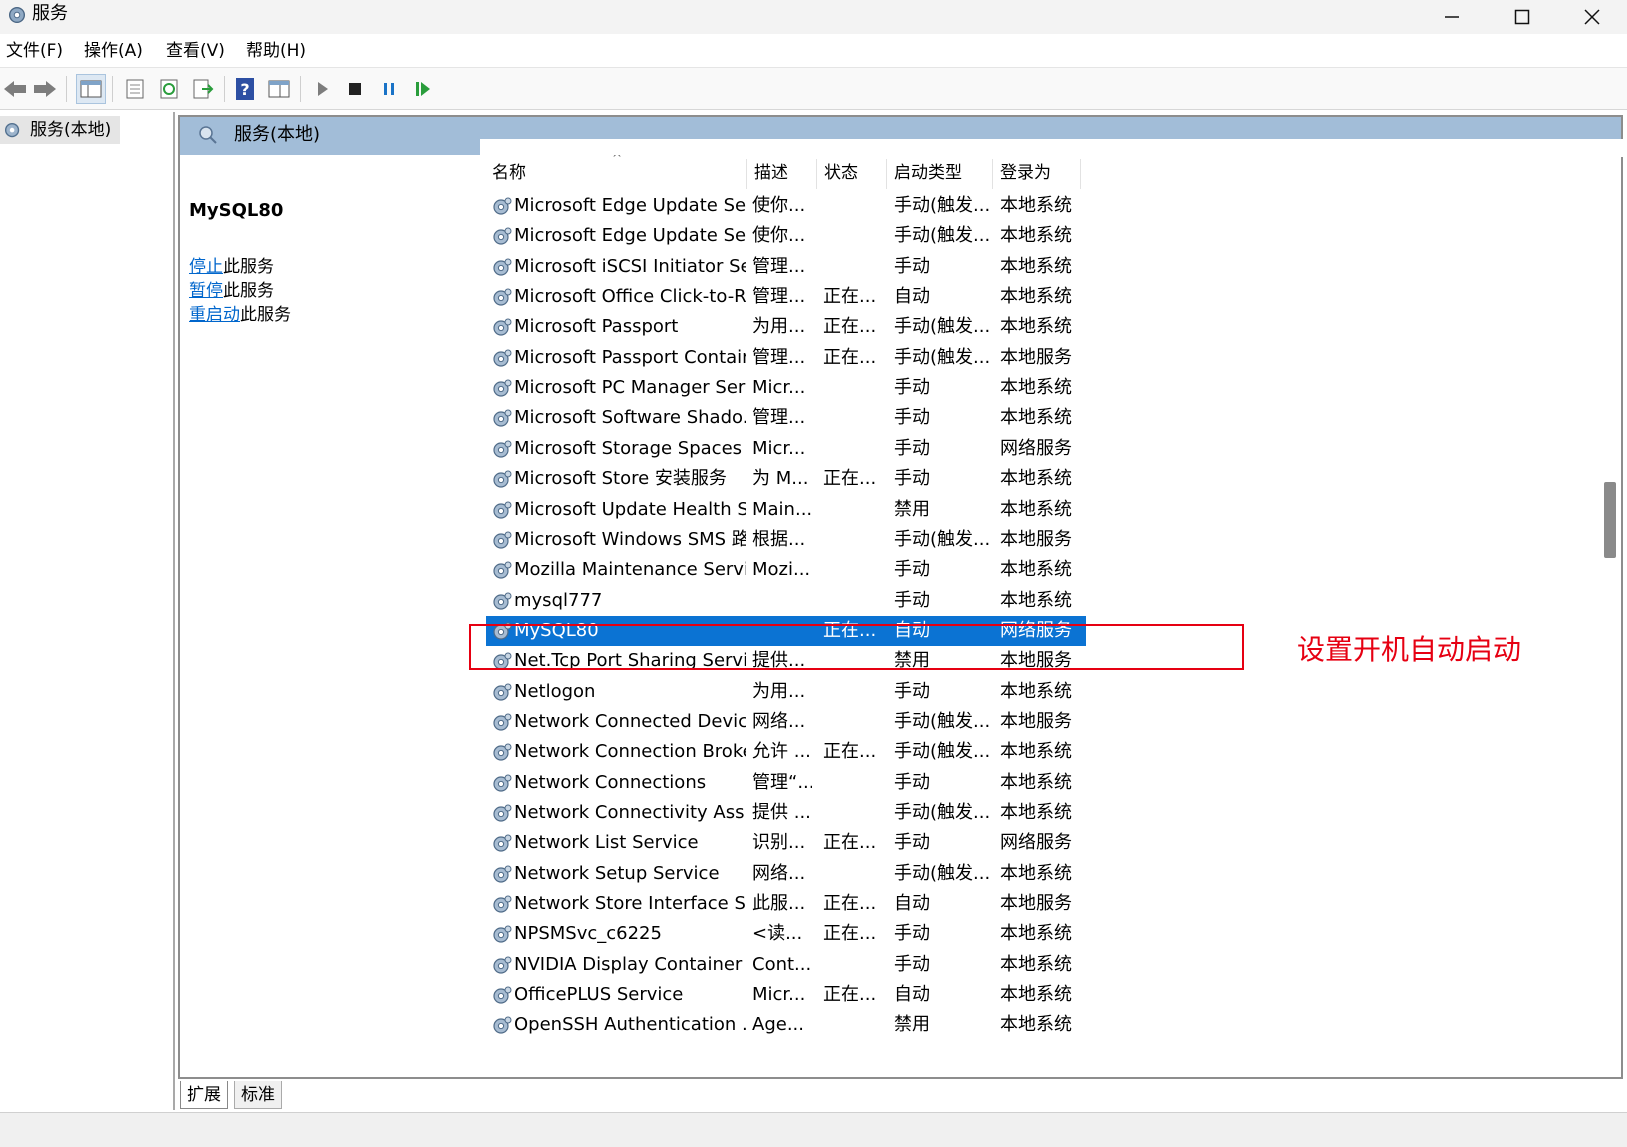 Image resolution: width=1627 pixels, height=1147 pixels. I want to click on menu-action: 操作(A), so click(113, 51).